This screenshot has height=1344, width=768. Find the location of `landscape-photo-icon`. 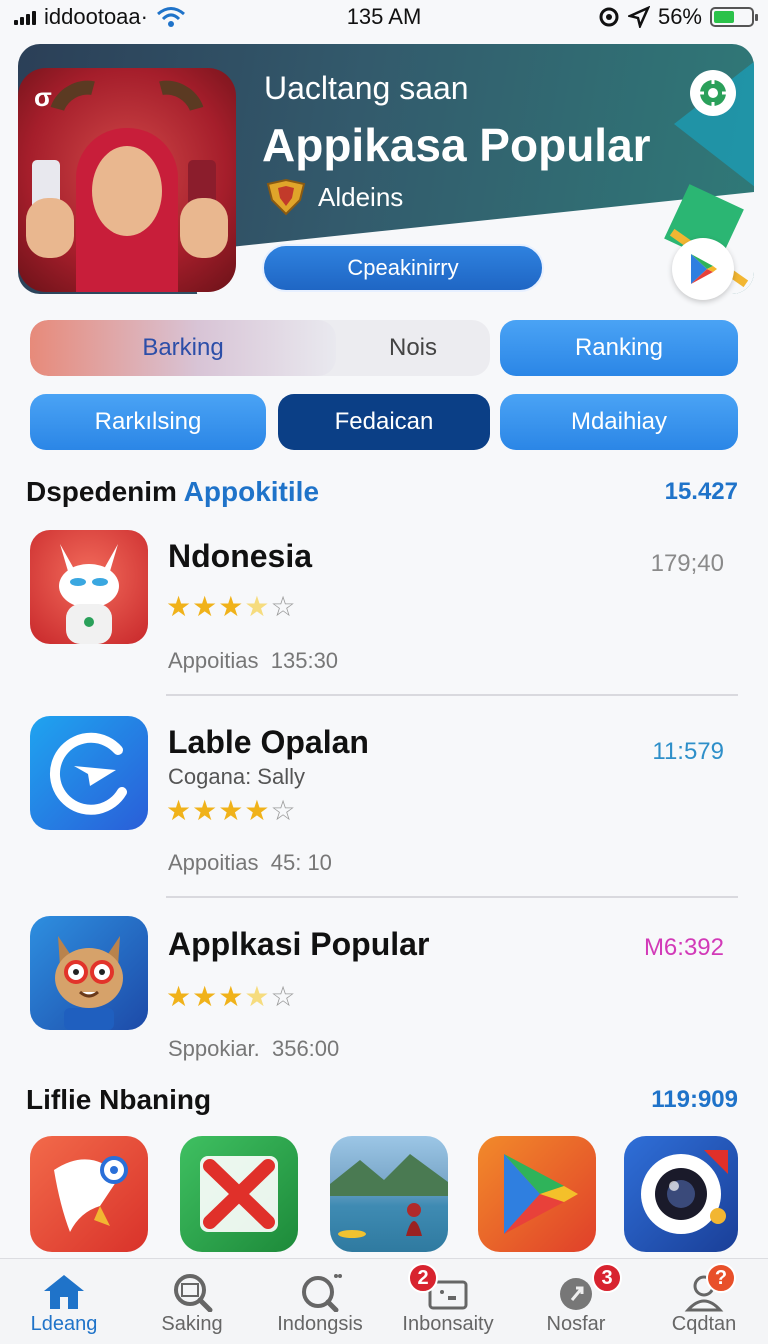

landscape-photo-icon is located at coordinates (389, 1196).